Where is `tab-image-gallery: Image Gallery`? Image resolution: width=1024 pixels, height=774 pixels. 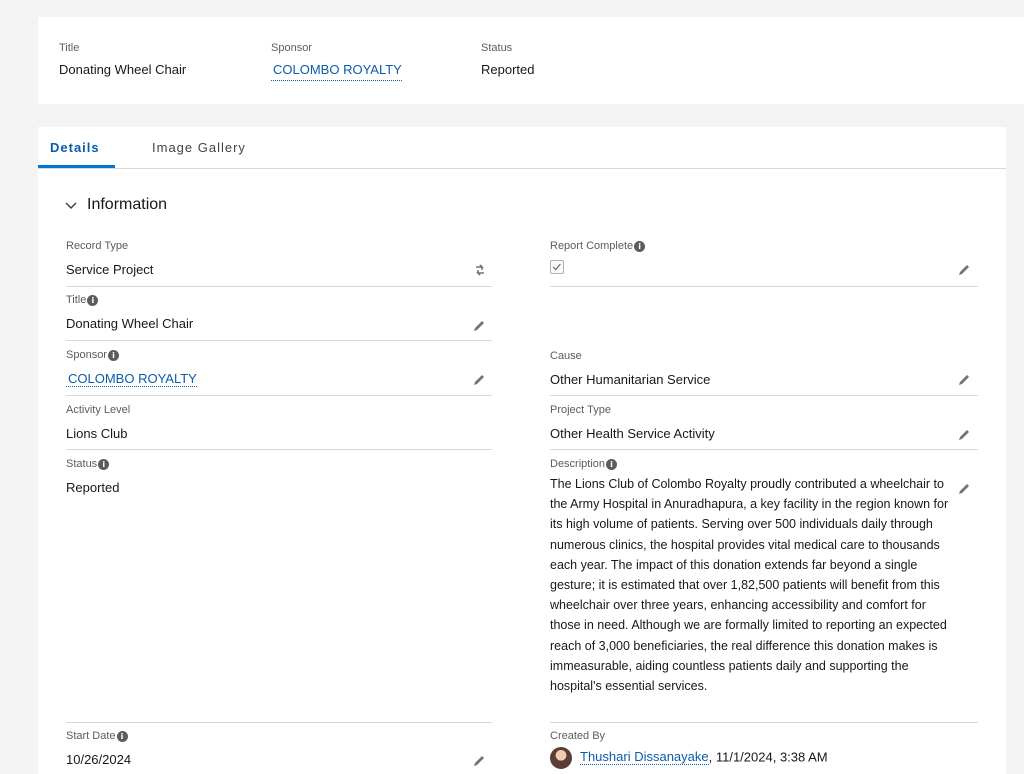 tab-image-gallery: Image Gallery is located at coordinates (199, 147).